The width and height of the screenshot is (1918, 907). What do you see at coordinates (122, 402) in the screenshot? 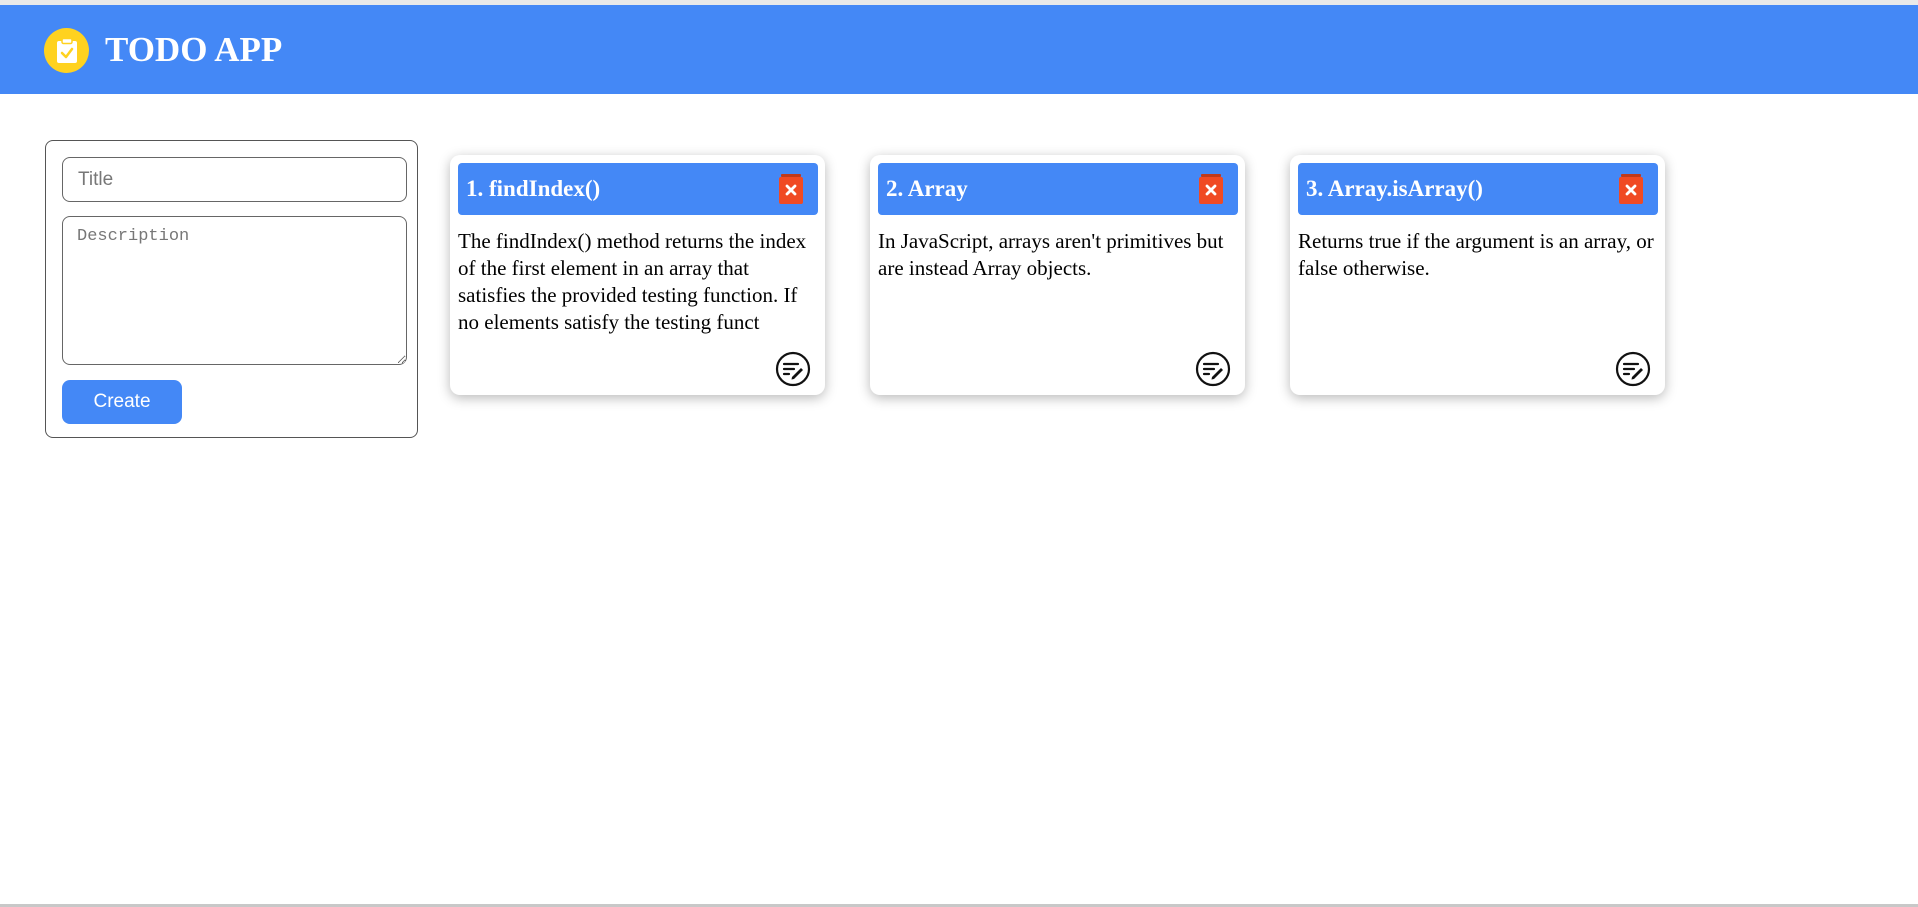
I see `create-button: Create` at bounding box center [122, 402].